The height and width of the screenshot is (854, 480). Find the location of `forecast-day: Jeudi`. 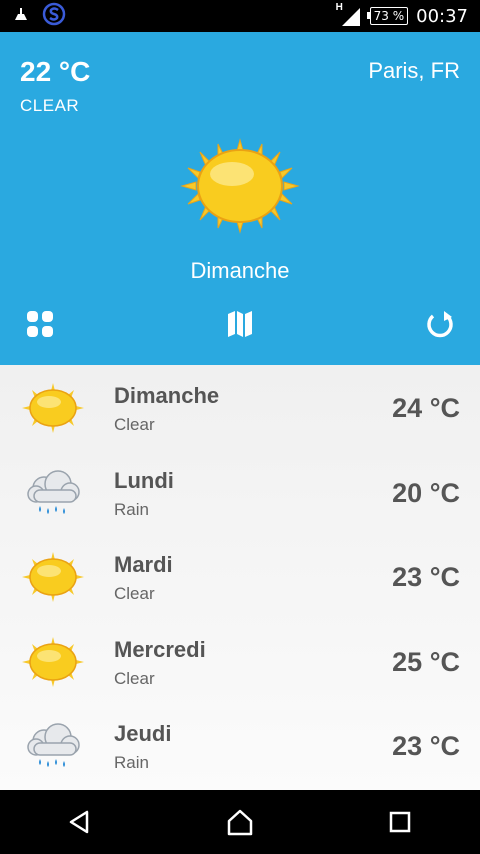

forecast-day: Jeudi is located at coordinates (143, 734).